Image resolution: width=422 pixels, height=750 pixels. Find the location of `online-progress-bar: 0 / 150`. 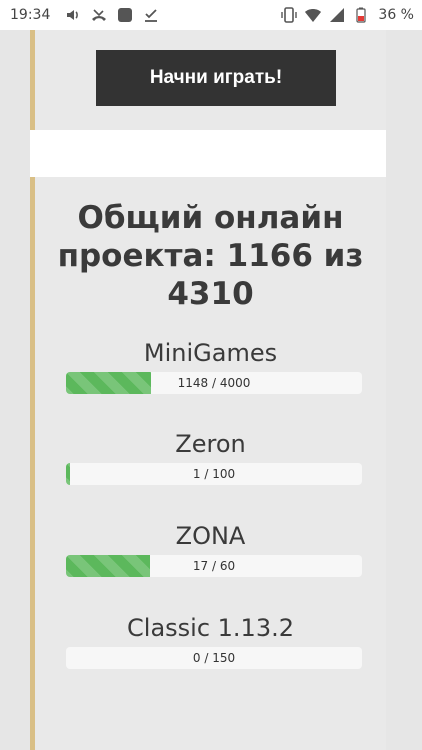

online-progress-bar: 0 / 150 is located at coordinates (214, 658).